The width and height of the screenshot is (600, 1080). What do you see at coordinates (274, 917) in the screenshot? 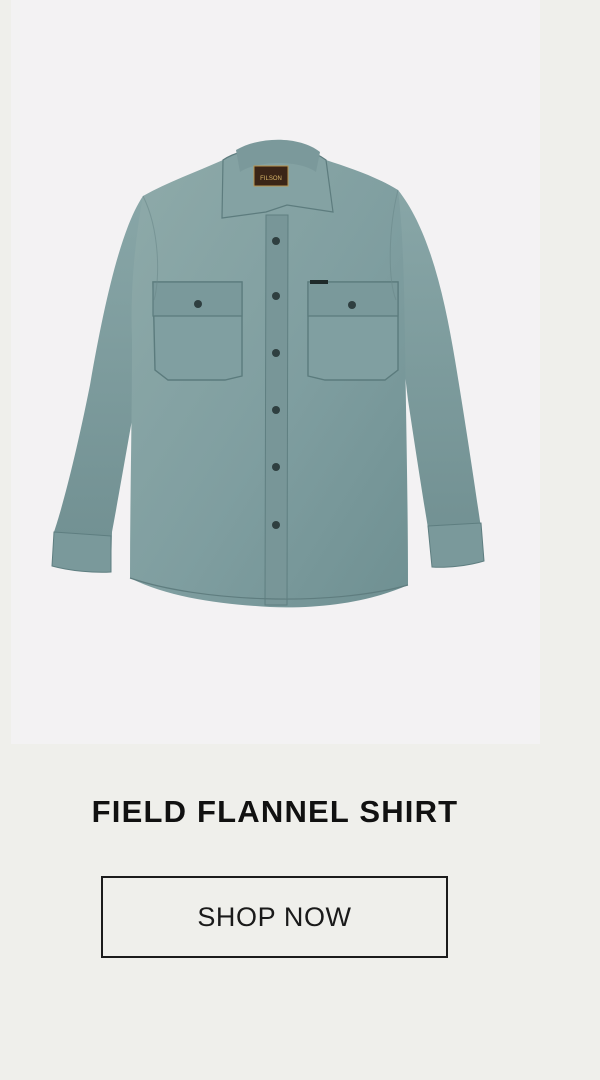
I see `shop-now-button: SHOP NOW` at bounding box center [274, 917].